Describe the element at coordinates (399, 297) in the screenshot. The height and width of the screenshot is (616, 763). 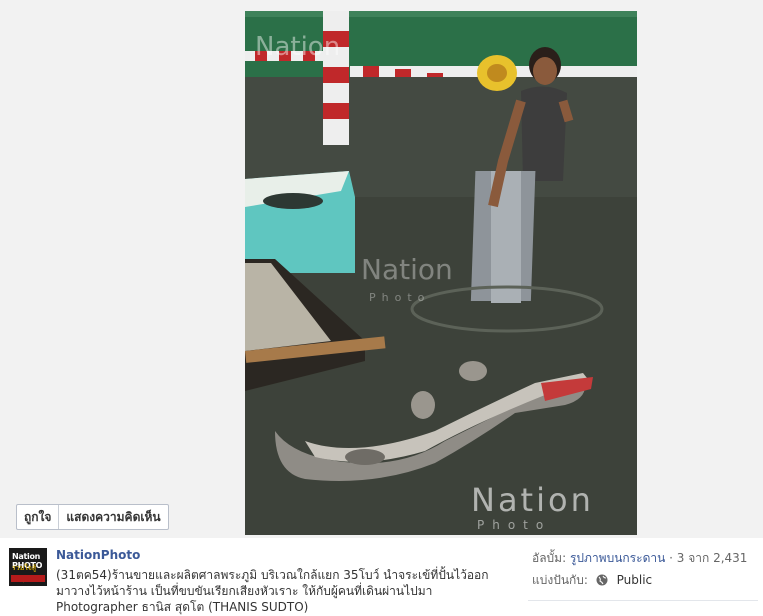
I see `watermark-middle-sub: Photo` at that location.